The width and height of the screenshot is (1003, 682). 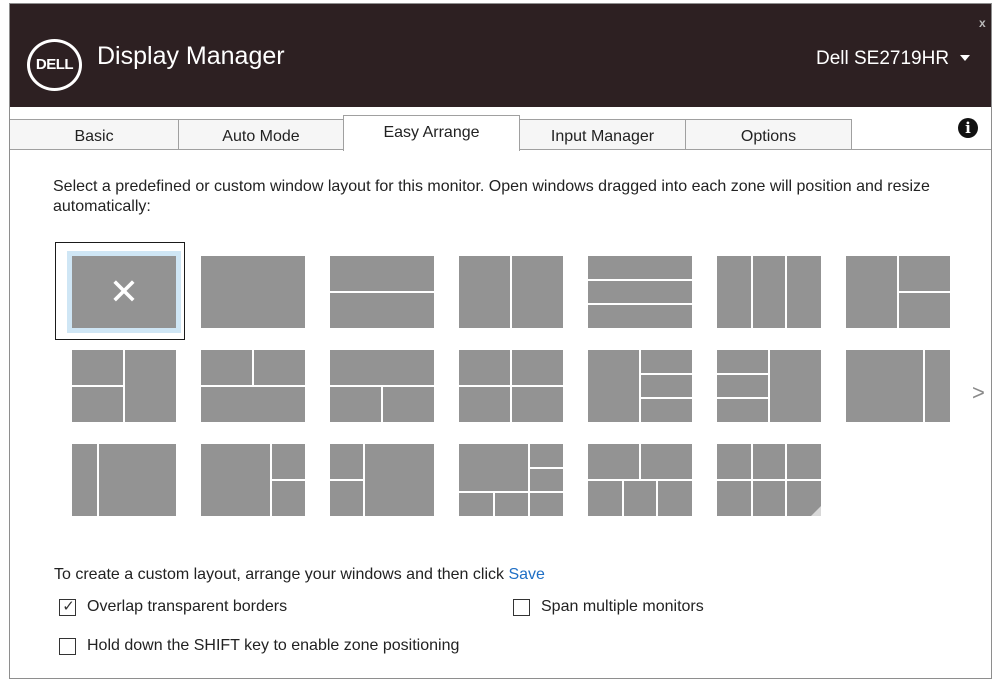 What do you see at coordinates (511, 480) in the screenshot?
I see `layout-left-wide-right-split-bottom-three` at bounding box center [511, 480].